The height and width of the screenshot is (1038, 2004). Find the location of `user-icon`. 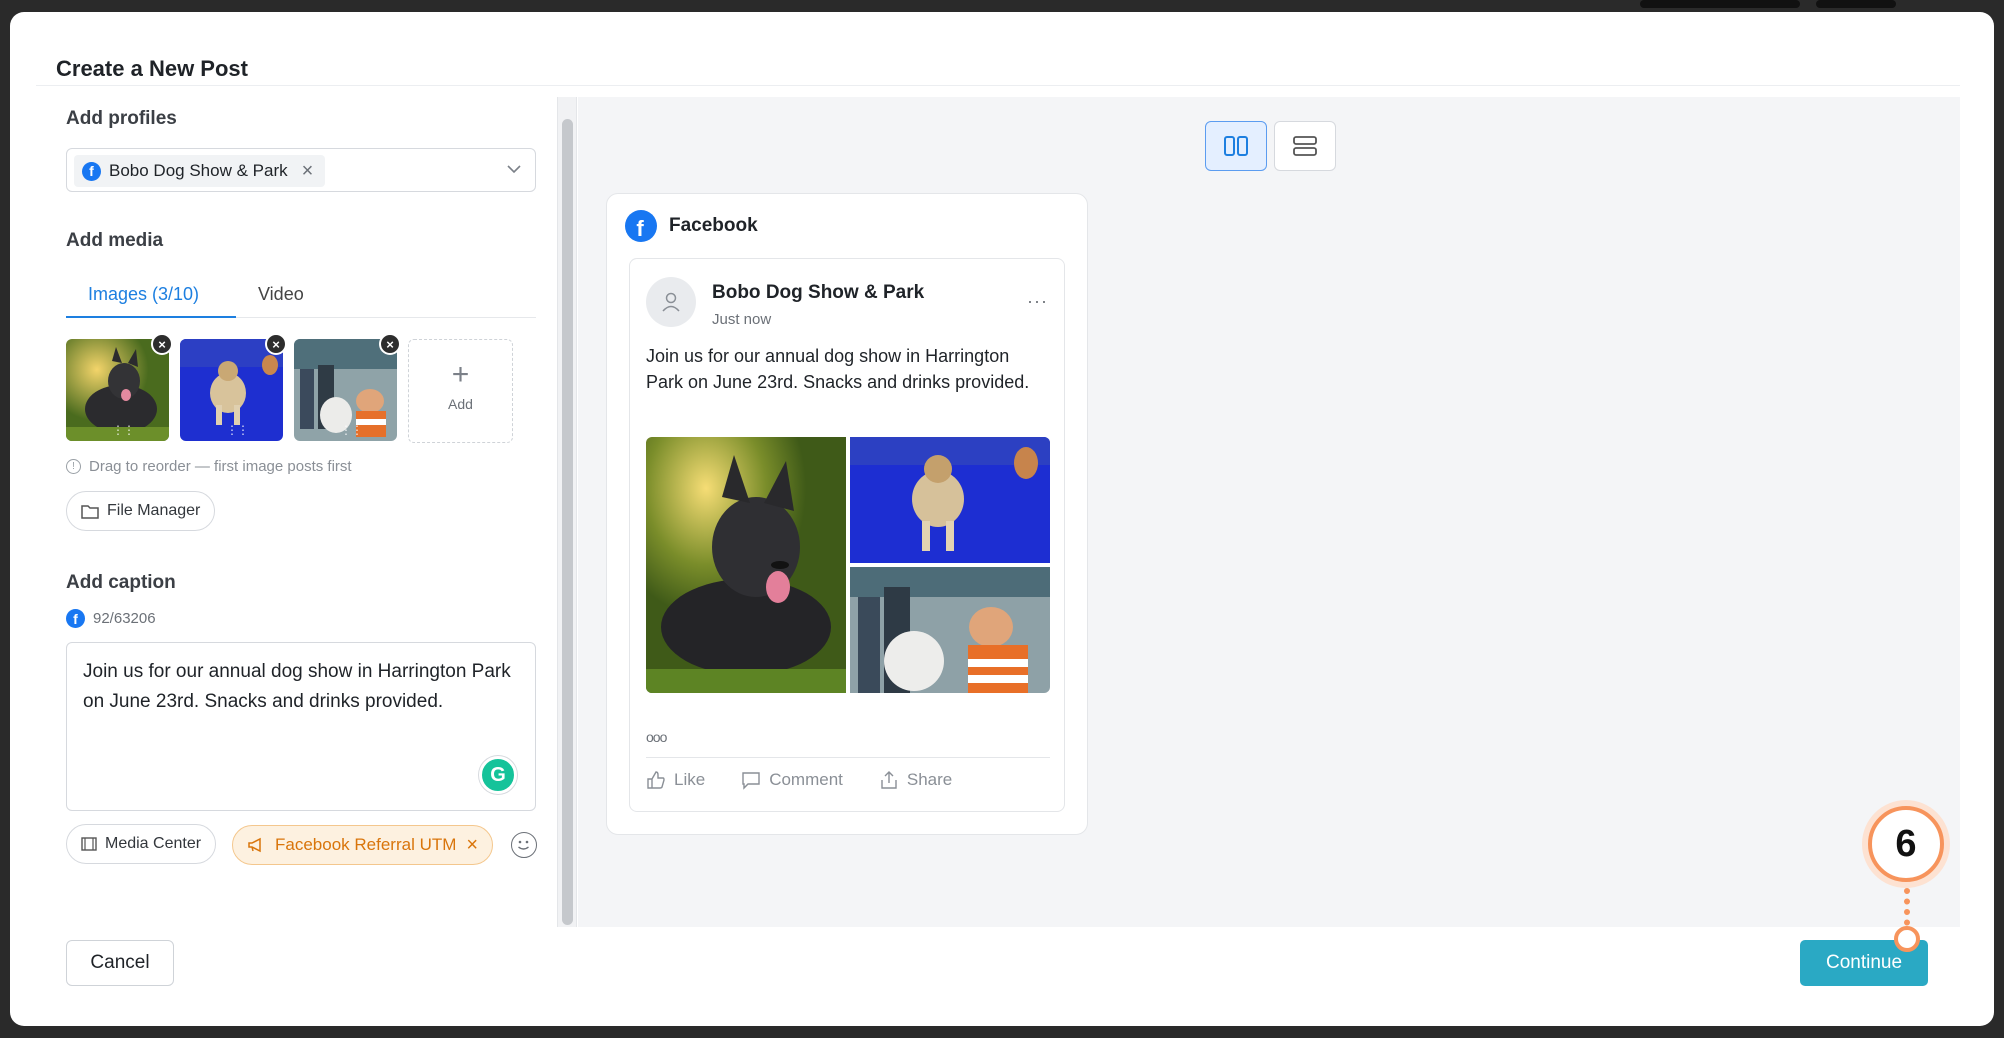

user-icon is located at coordinates (671, 302).